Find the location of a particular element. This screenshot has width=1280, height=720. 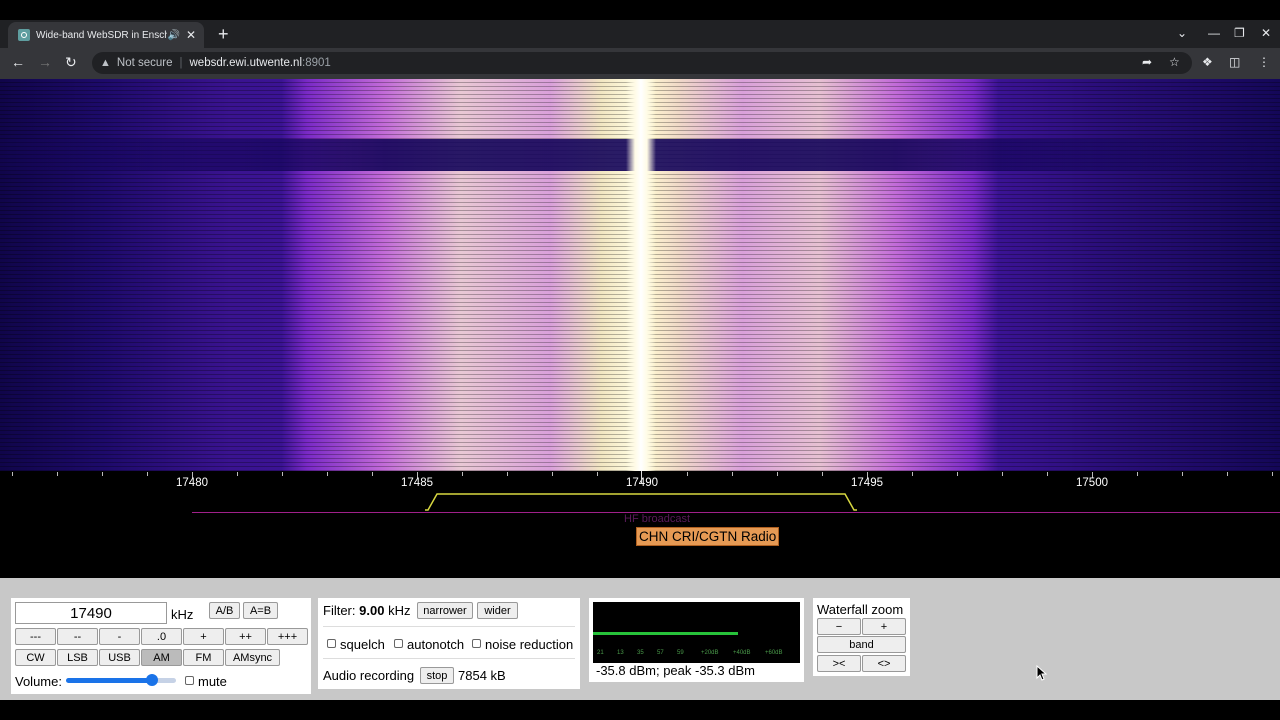

step-up-small-button: + is located at coordinates (203, 636).